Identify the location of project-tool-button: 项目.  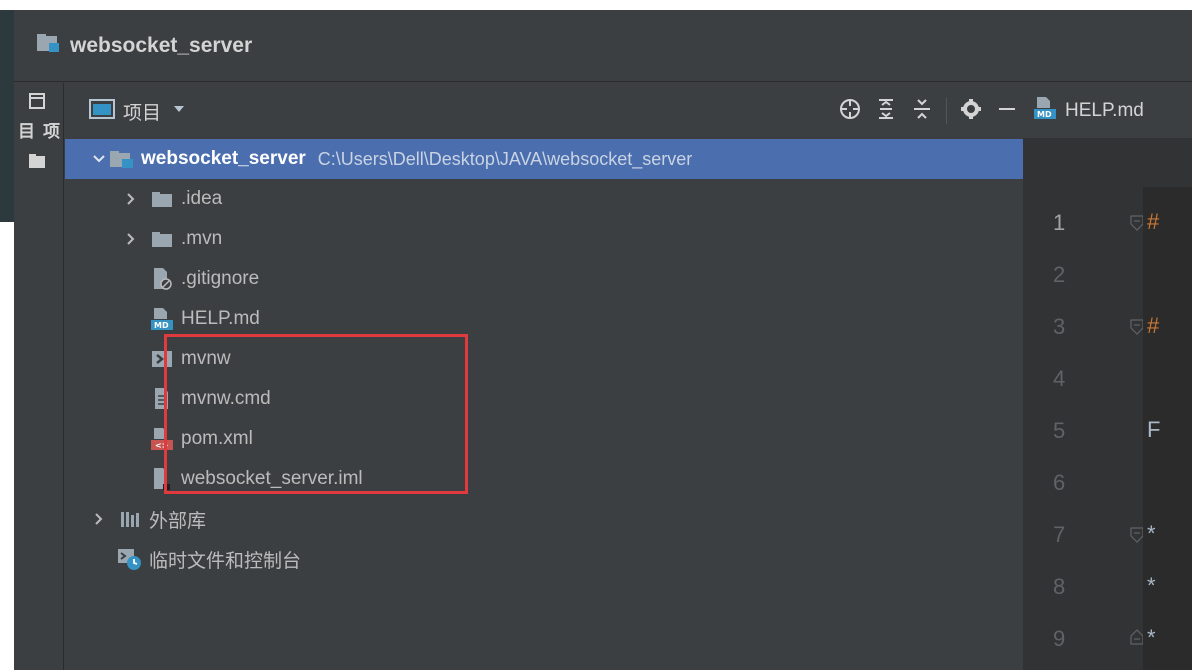
(37, 133).